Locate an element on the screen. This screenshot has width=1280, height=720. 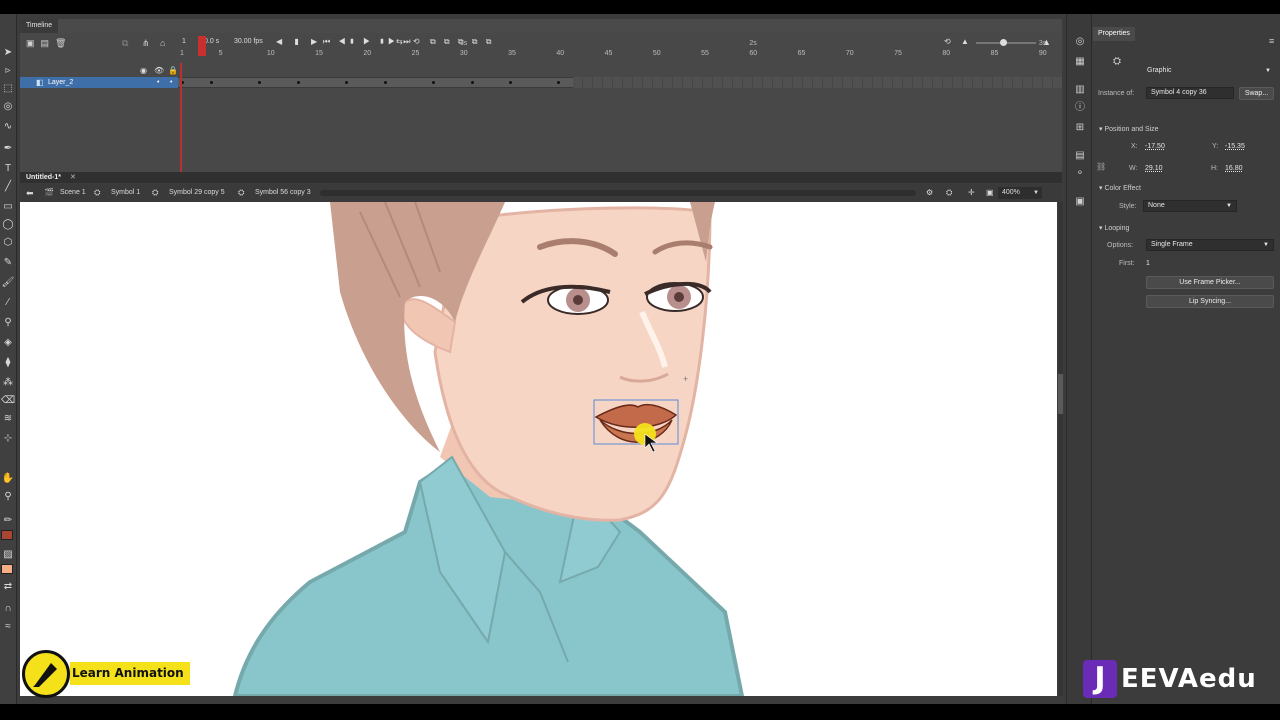
smooth-icon: ≈ is located at coordinates (8, 627).